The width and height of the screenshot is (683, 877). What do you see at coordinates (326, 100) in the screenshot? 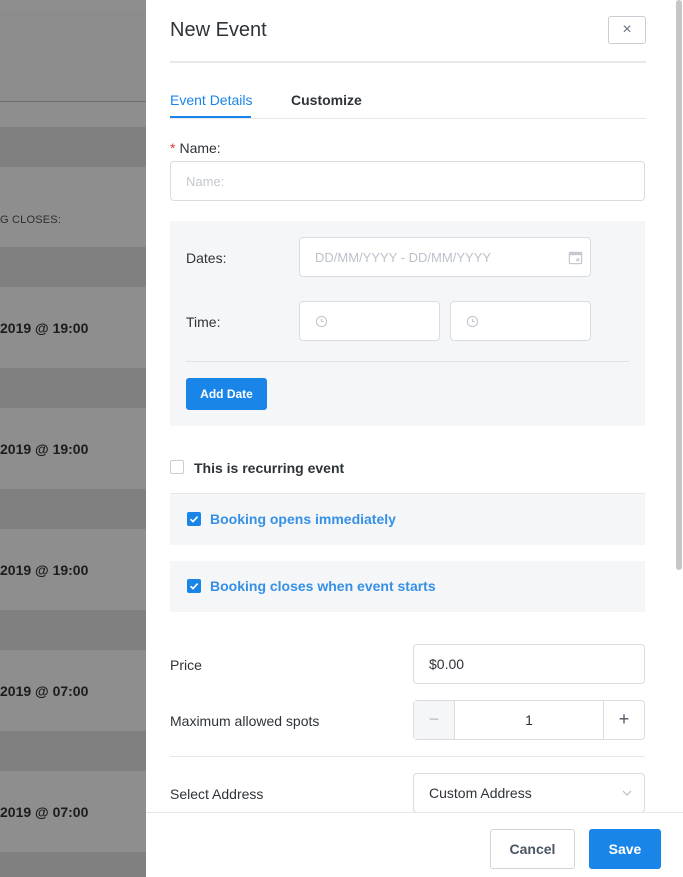
I see `tab-customize: Customize` at bounding box center [326, 100].